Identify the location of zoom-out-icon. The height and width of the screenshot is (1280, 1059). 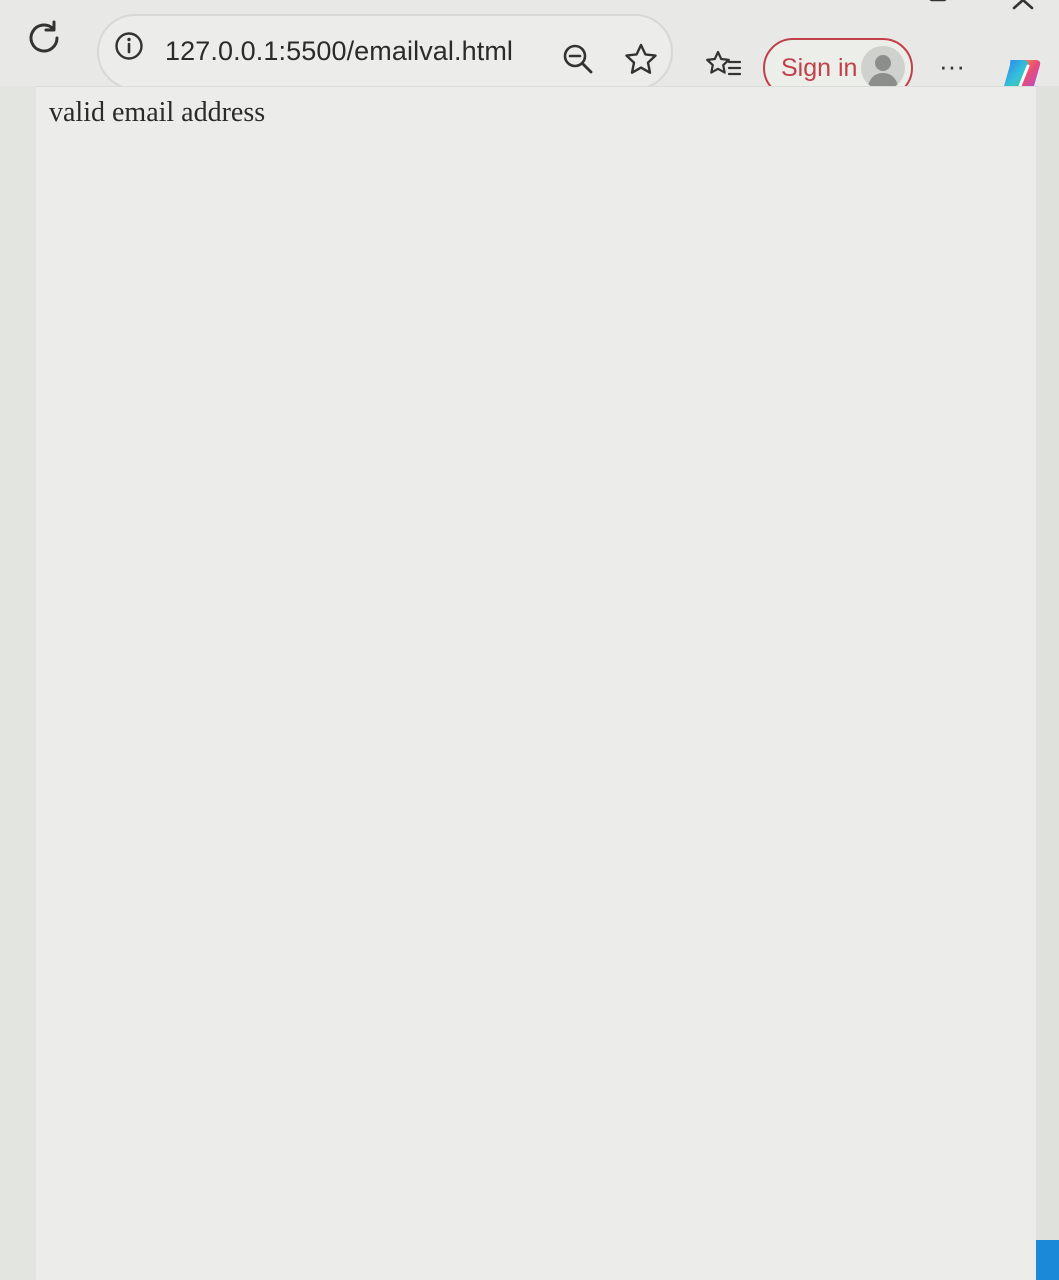
(578, 59).